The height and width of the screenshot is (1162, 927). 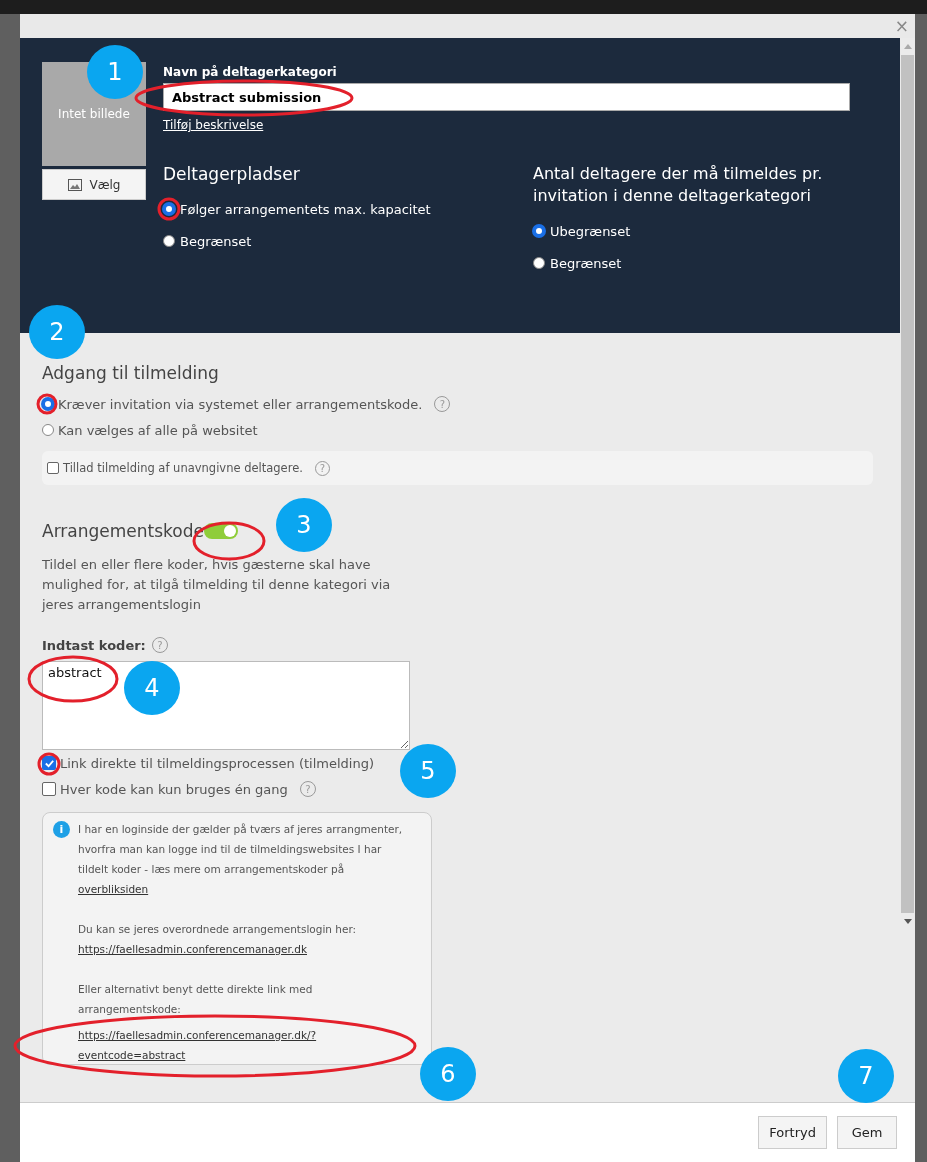 I want to click on radio-label: Kræver invitation via systemet eller arrangementskode., so click(x=240, y=404).